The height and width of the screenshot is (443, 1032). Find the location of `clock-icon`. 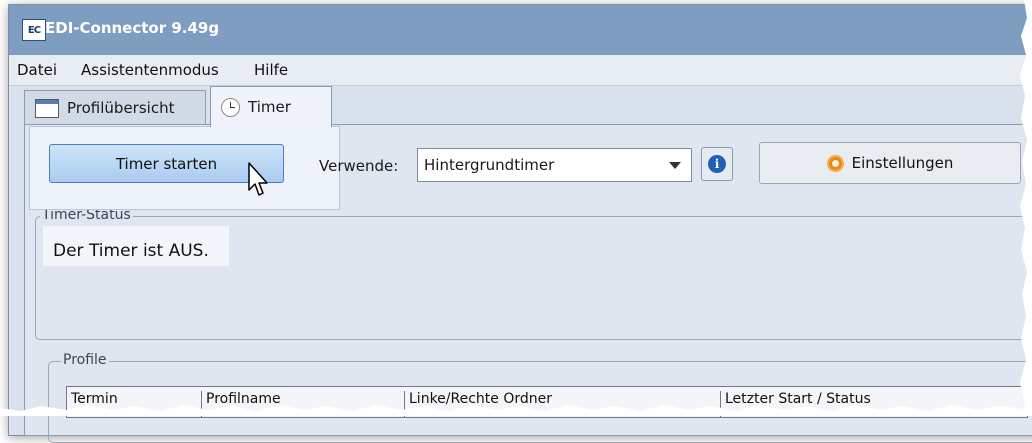

clock-icon is located at coordinates (230, 107).